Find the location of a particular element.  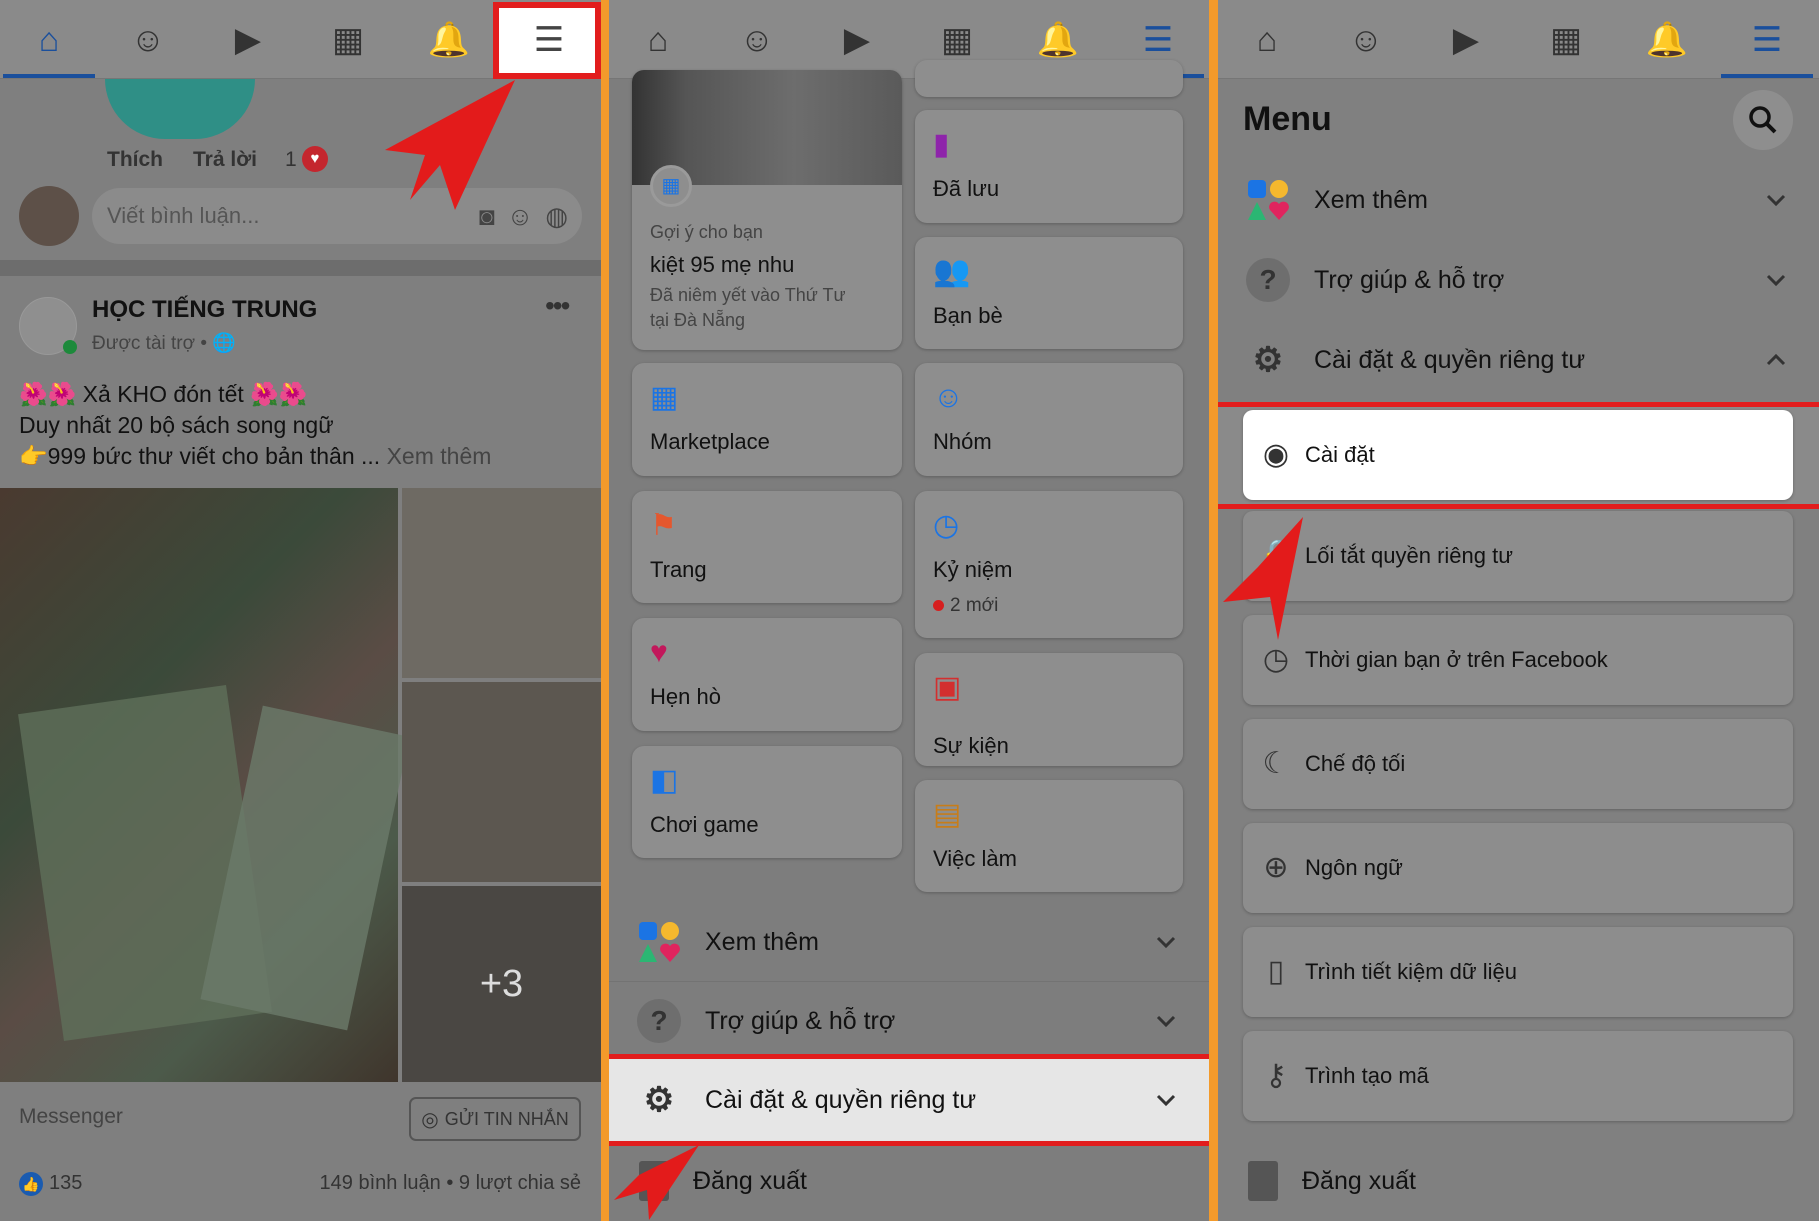

post-photo-4: +3 is located at coordinates (501, 984).